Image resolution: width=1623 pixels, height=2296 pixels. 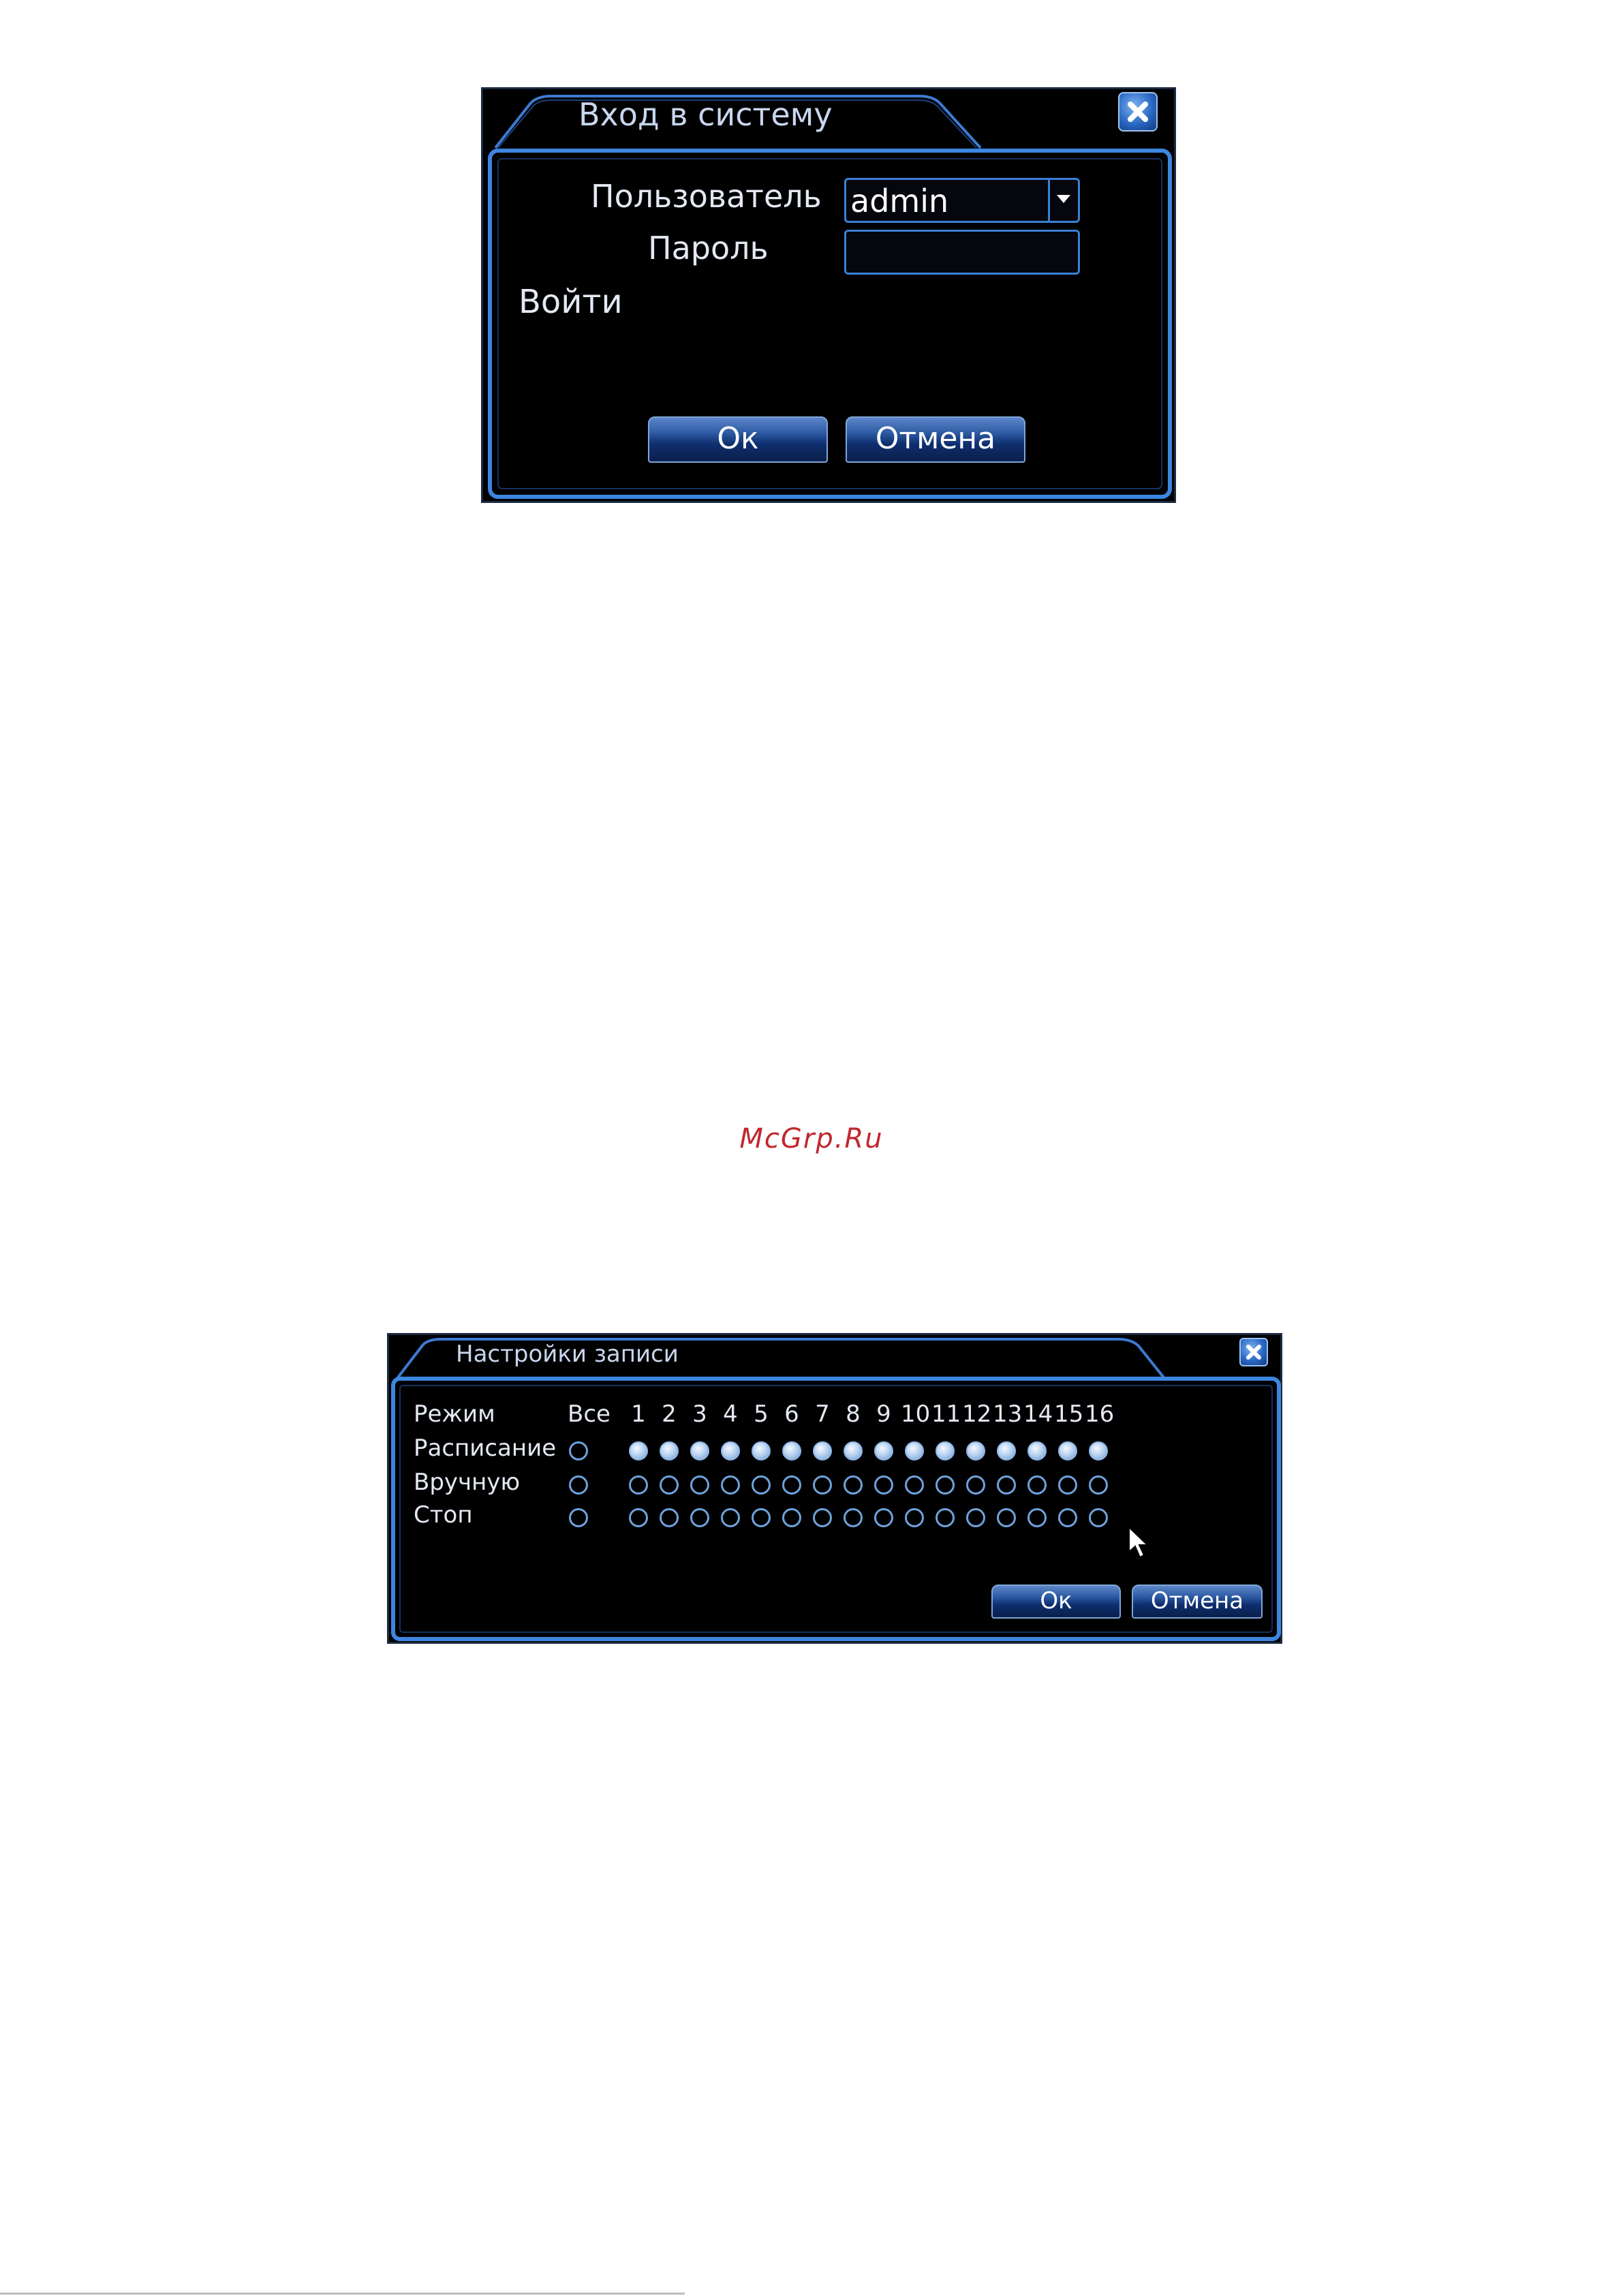 I want to click on password-label: Пароль, so click(x=708, y=248).